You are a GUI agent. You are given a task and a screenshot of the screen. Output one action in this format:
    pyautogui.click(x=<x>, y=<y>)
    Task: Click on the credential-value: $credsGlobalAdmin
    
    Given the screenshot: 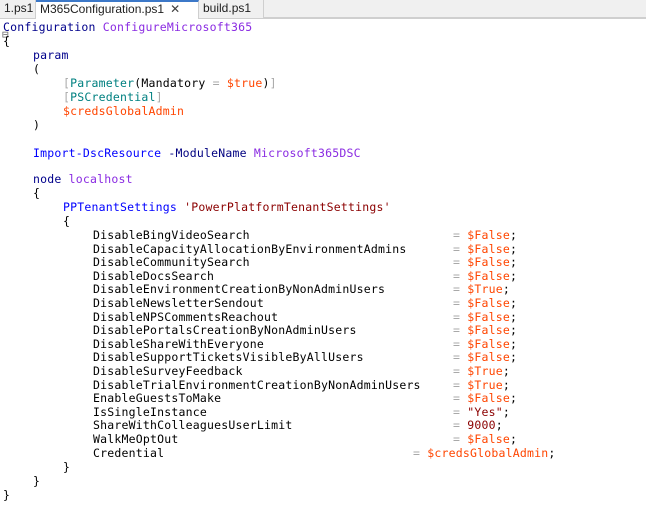 What is the action you would take?
    pyautogui.click(x=488, y=453)
    